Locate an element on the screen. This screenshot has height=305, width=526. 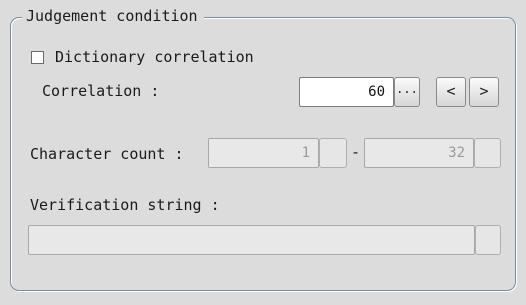
group-title: Judgement condition is located at coordinates (113, 16).